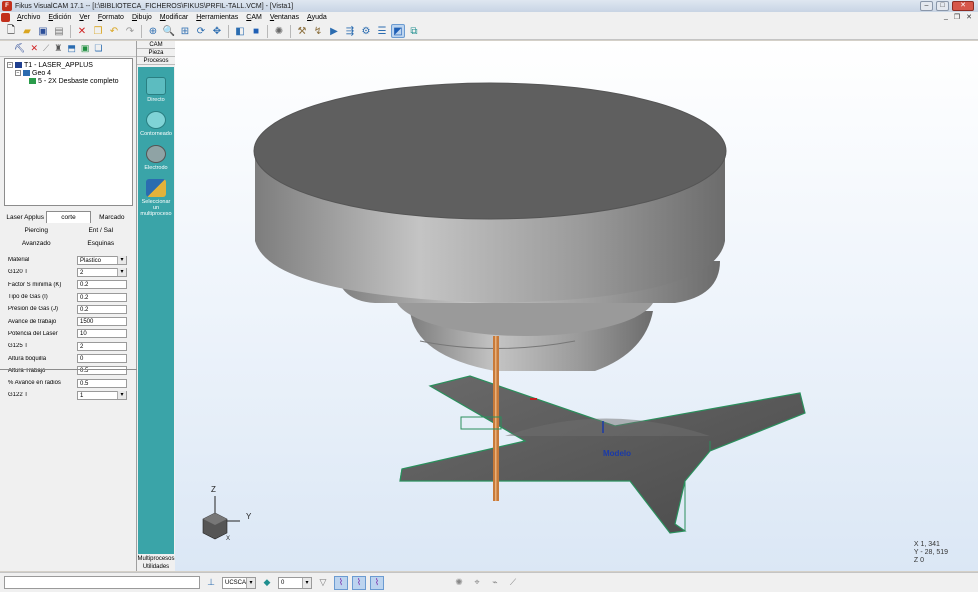 The image size is (978, 592). Describe the element at coordinates (36, 230) in the screenshot. I see `tab-piercing: Piercing` at that location.